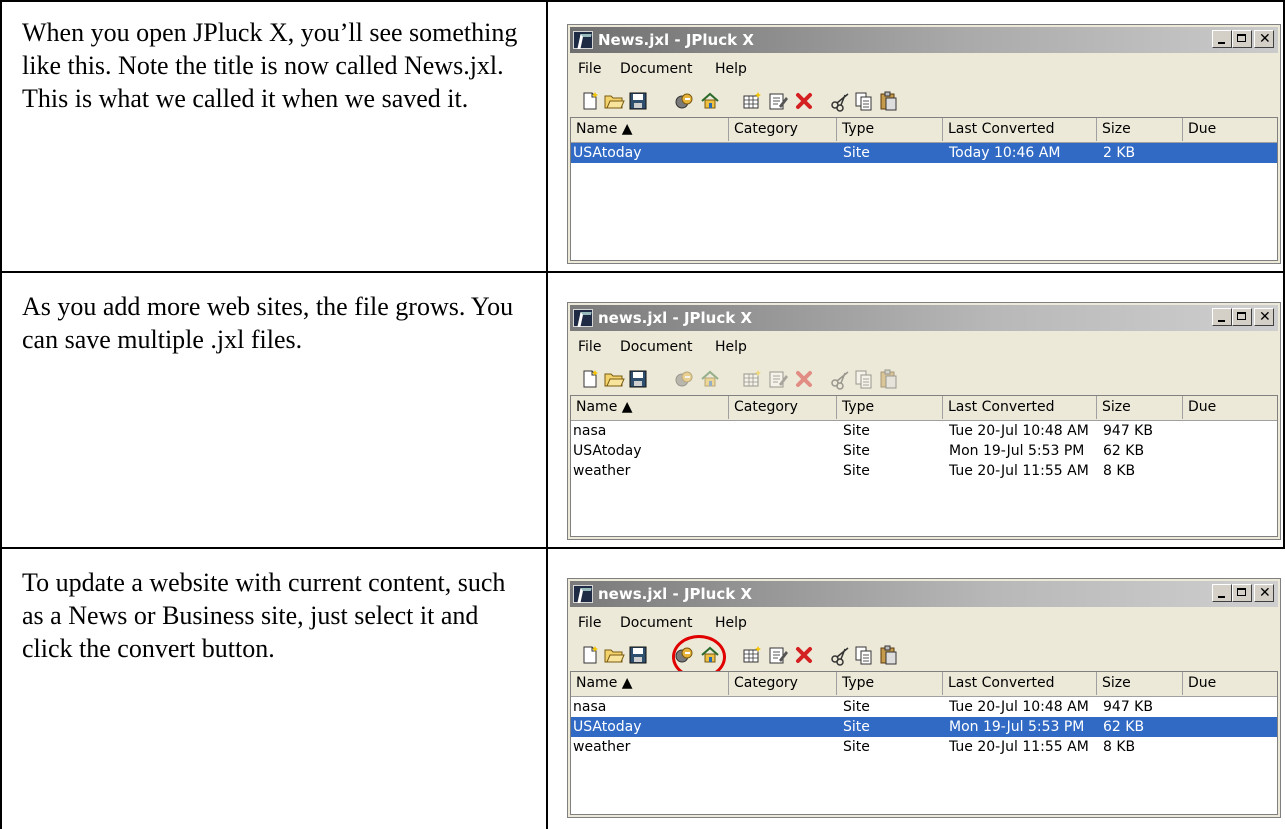 The width and height of the screenshot is (1285, 829). Describe the element at coordinates (1221, 597) in the screenshot. I see `minimize-icon` at that location.